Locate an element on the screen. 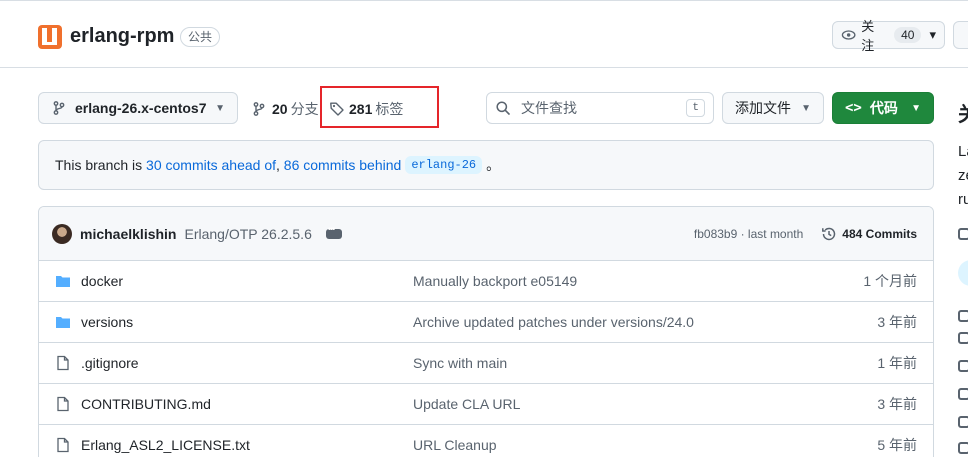 This screenshot has width=968, height=457. watch-count: 40 is located at coordinates (908, 35).